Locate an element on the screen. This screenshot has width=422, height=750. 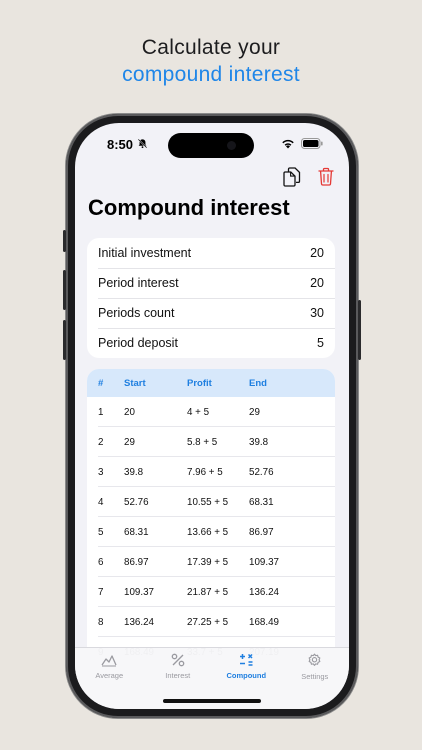
column-header: Profit is located at coordinates (199, 383).